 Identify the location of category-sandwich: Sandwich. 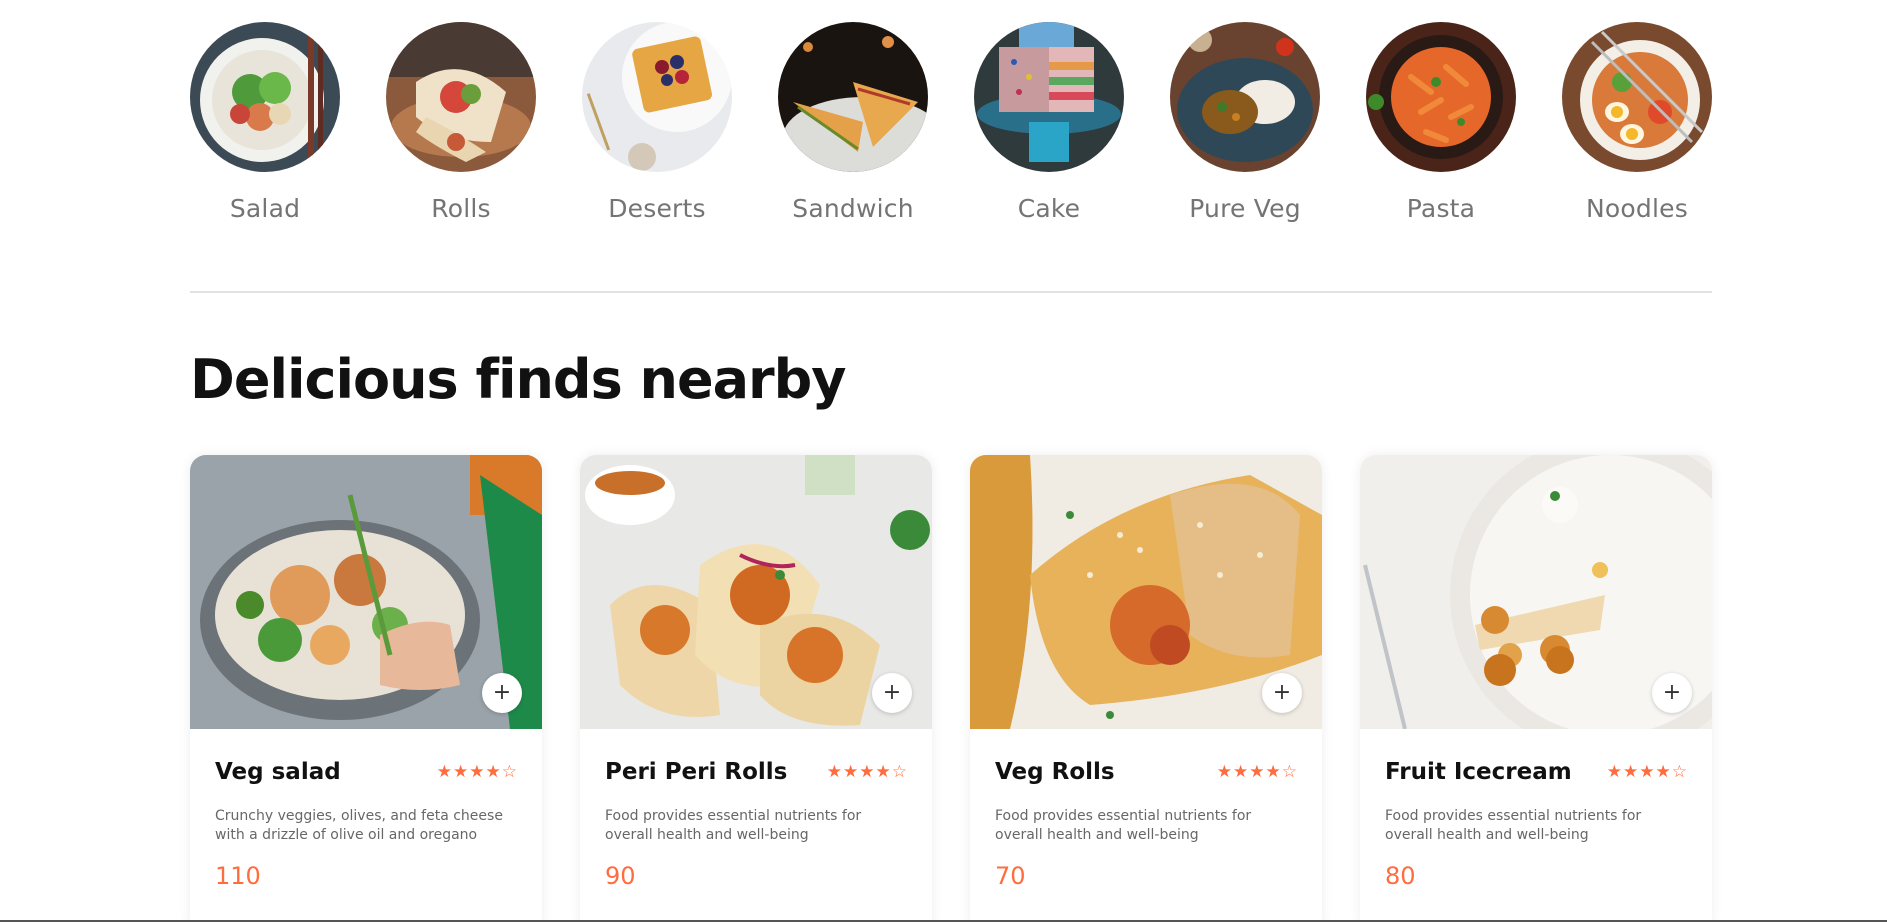
(853, 122).